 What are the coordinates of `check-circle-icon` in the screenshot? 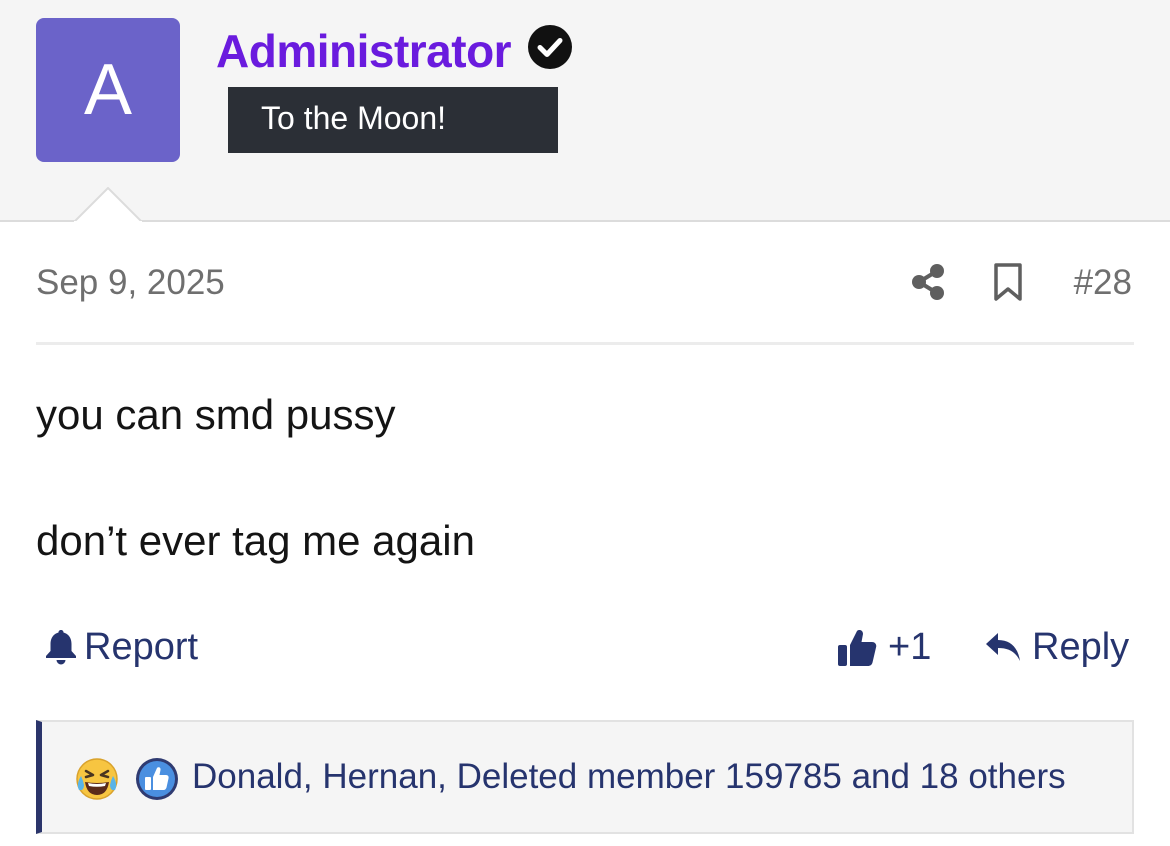 It's located at (550, 47).